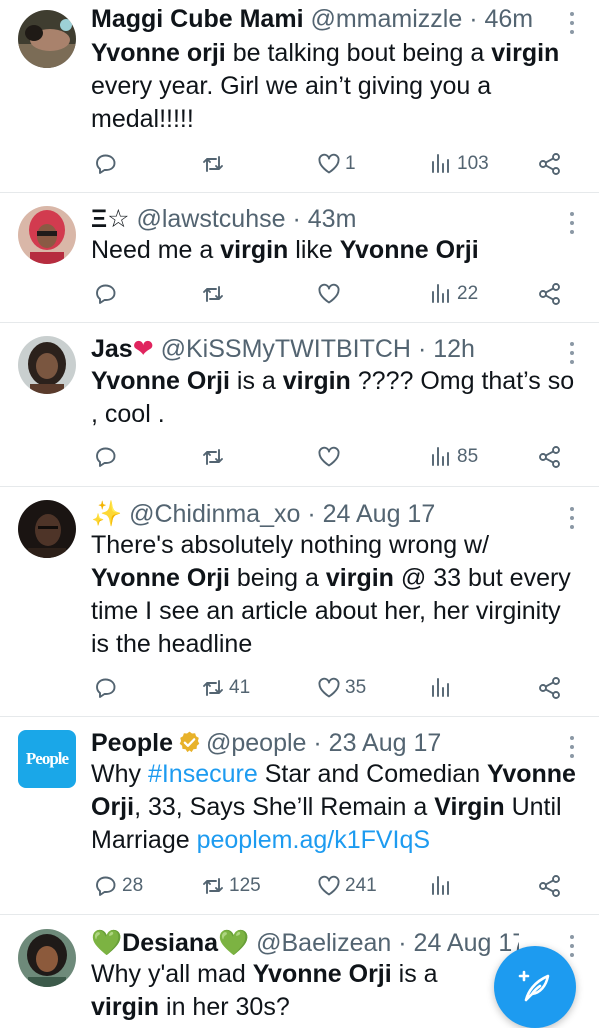 Image resolution: width=599 pixels, height=1028 pixels. I want to click on retweet-button: 125, so click(230, 886).